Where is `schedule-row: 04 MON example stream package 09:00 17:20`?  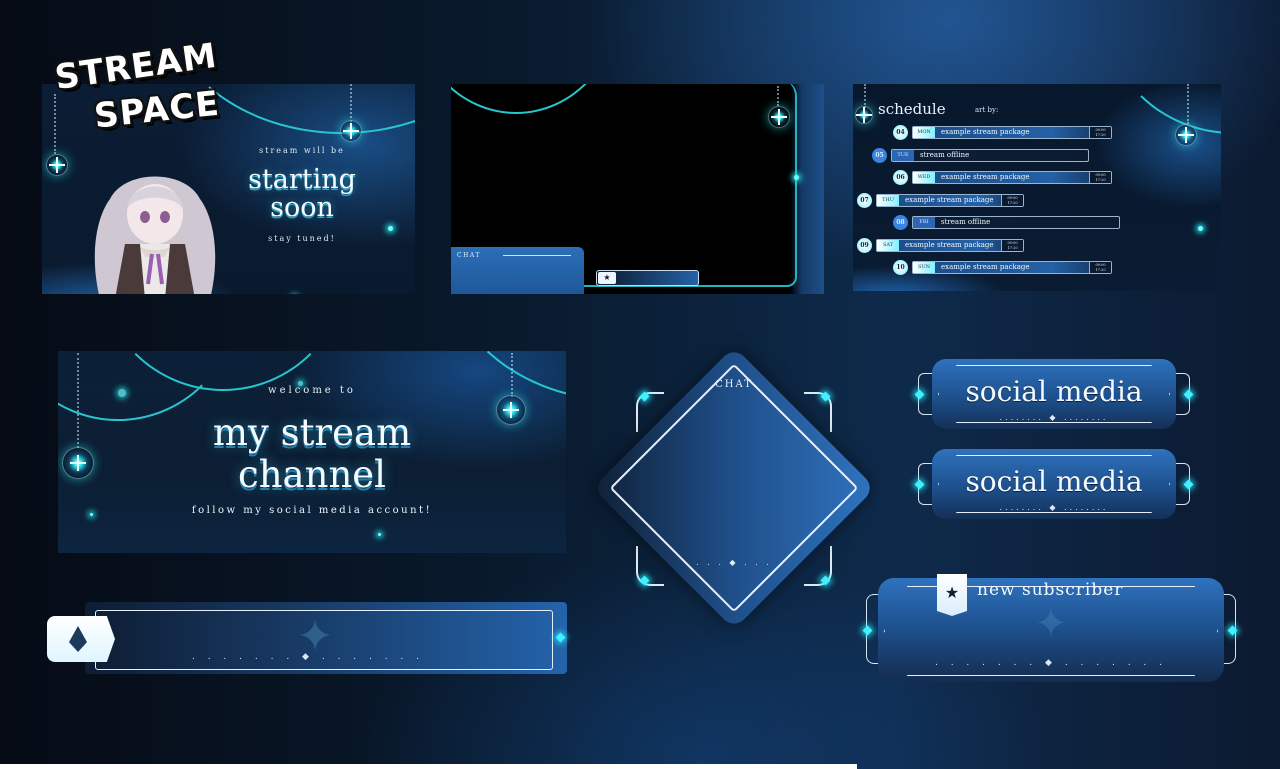
schedule-row: 04 MON example stream package 09:00 17:20 is located at coordinates (1003, 132).